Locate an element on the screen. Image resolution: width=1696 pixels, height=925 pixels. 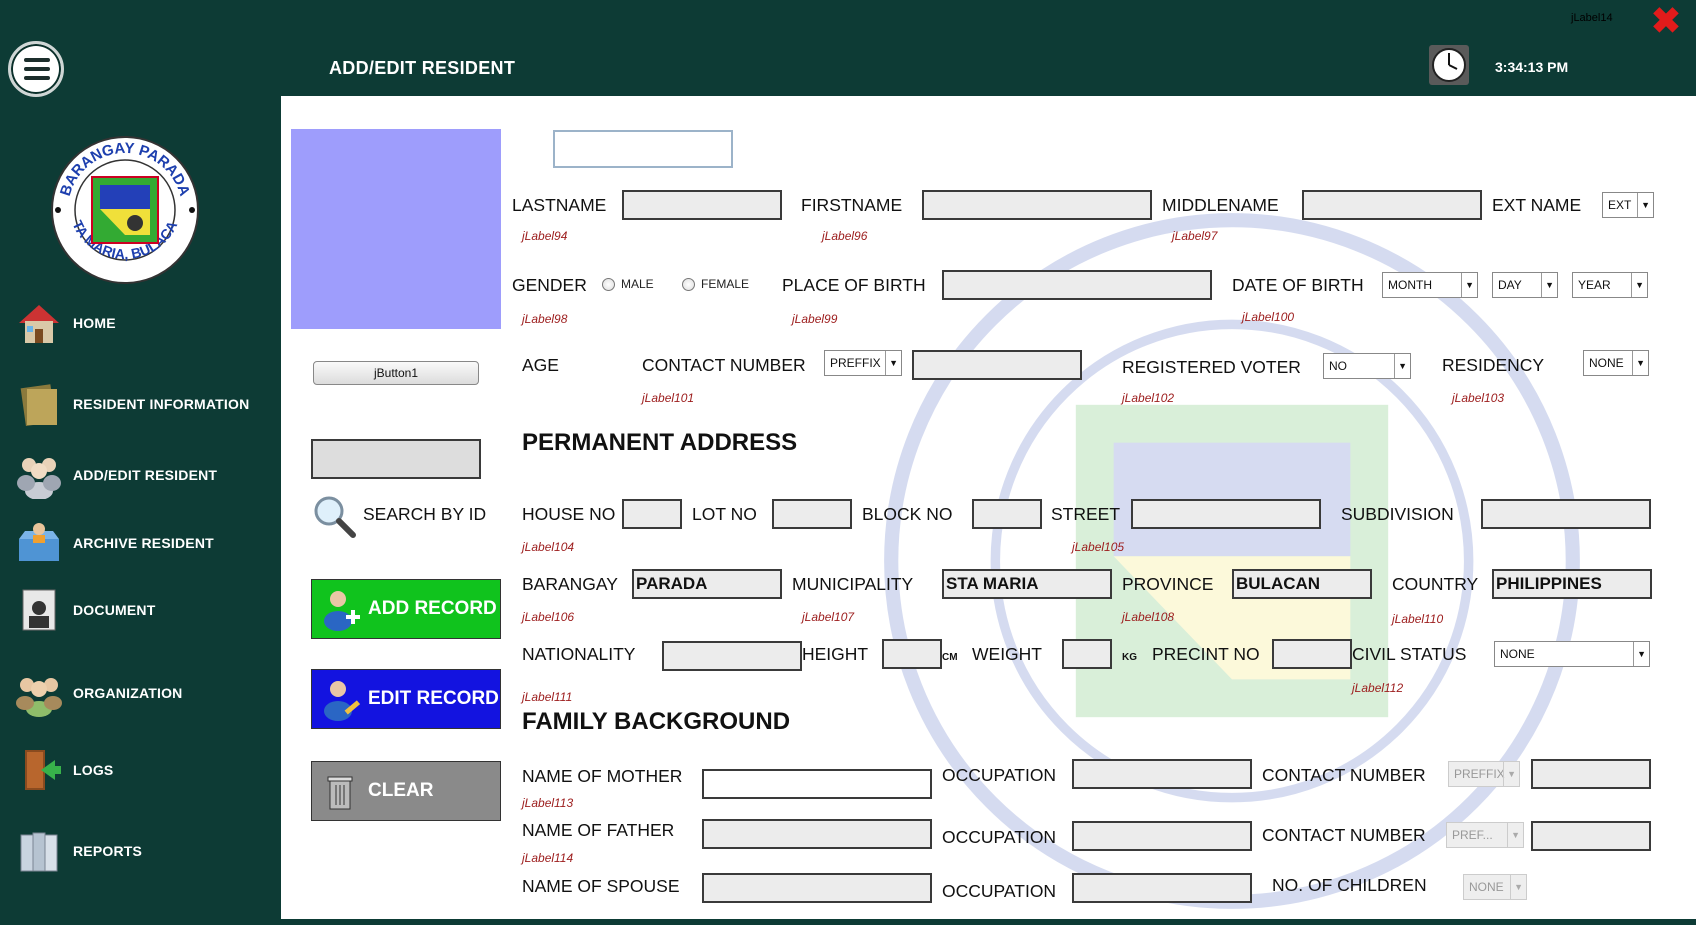
spouse-name-label: NAME OF SPOUSE is located at coordinates (601, 886).